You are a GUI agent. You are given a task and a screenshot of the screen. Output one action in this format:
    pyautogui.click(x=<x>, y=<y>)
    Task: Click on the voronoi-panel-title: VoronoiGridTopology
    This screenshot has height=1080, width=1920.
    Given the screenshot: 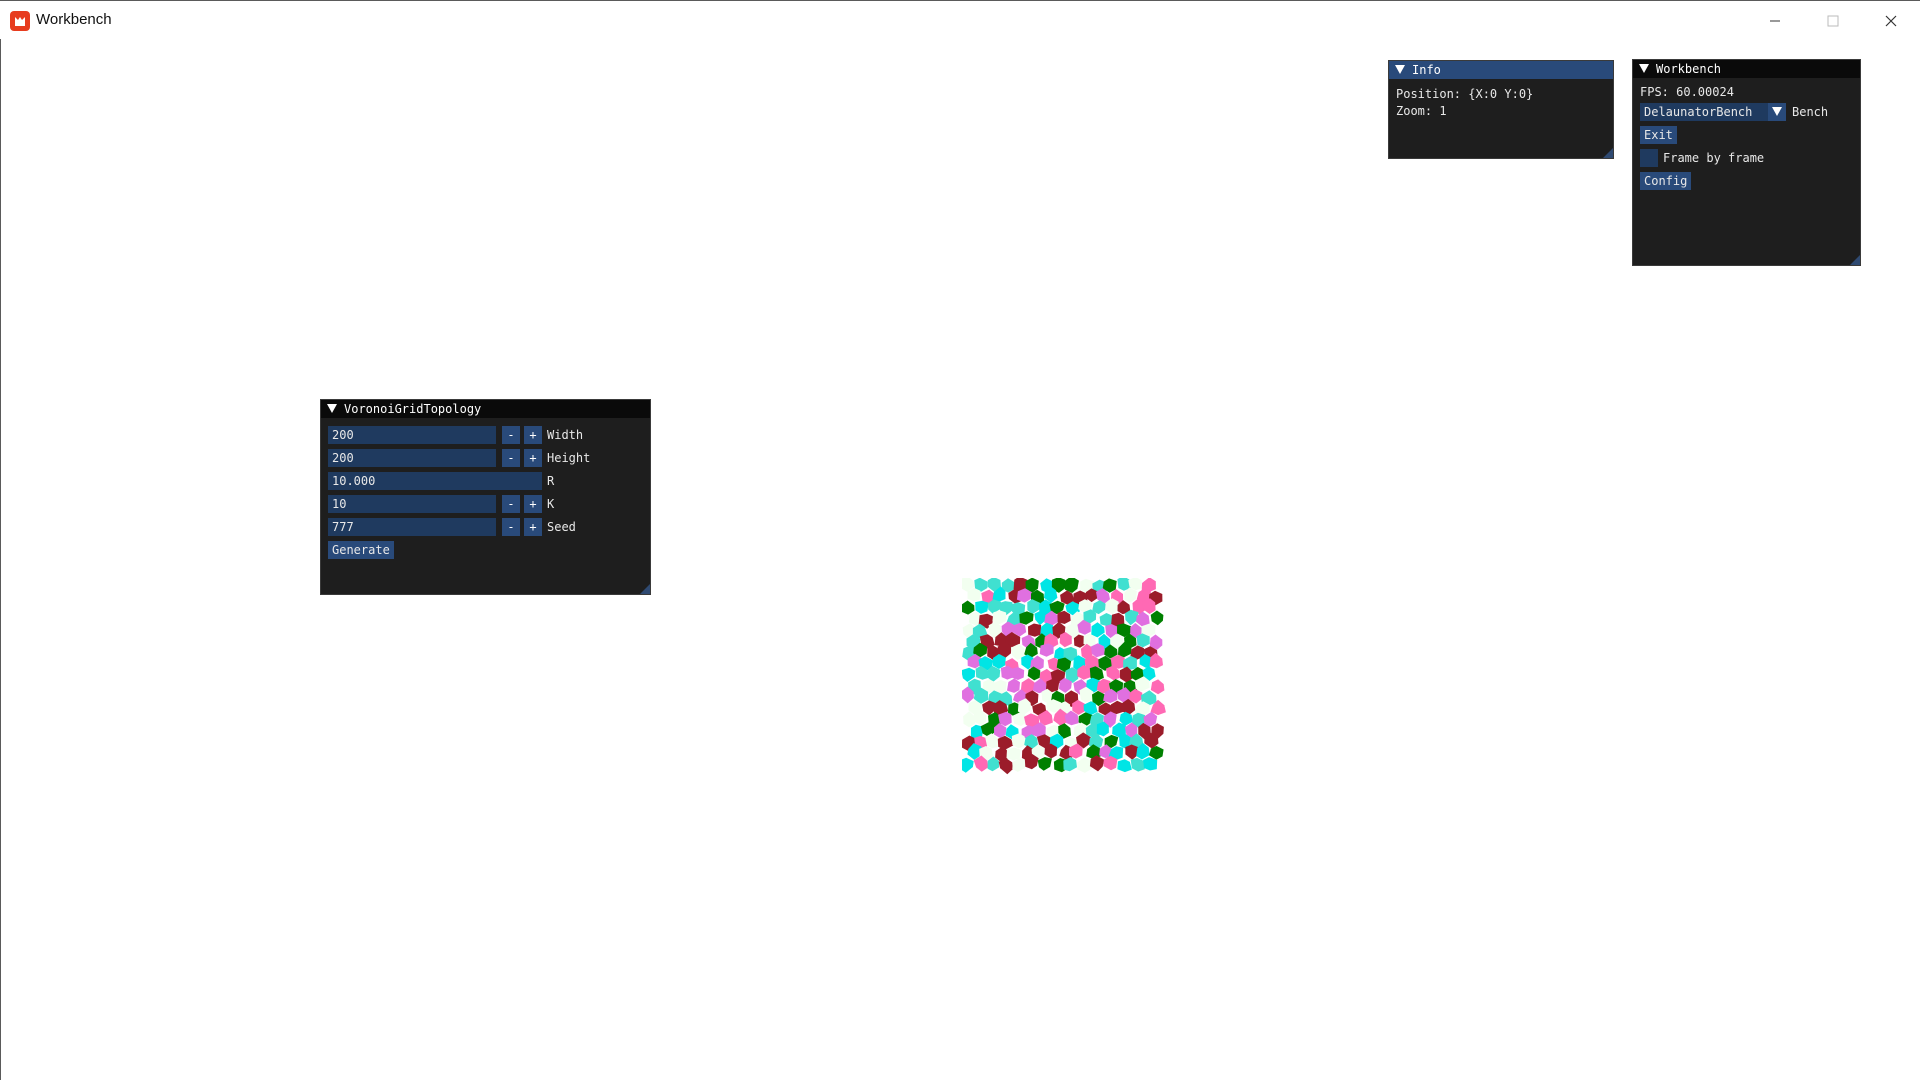 What is the action you would take?
    pyautogui.click(x=413, y=409)
    